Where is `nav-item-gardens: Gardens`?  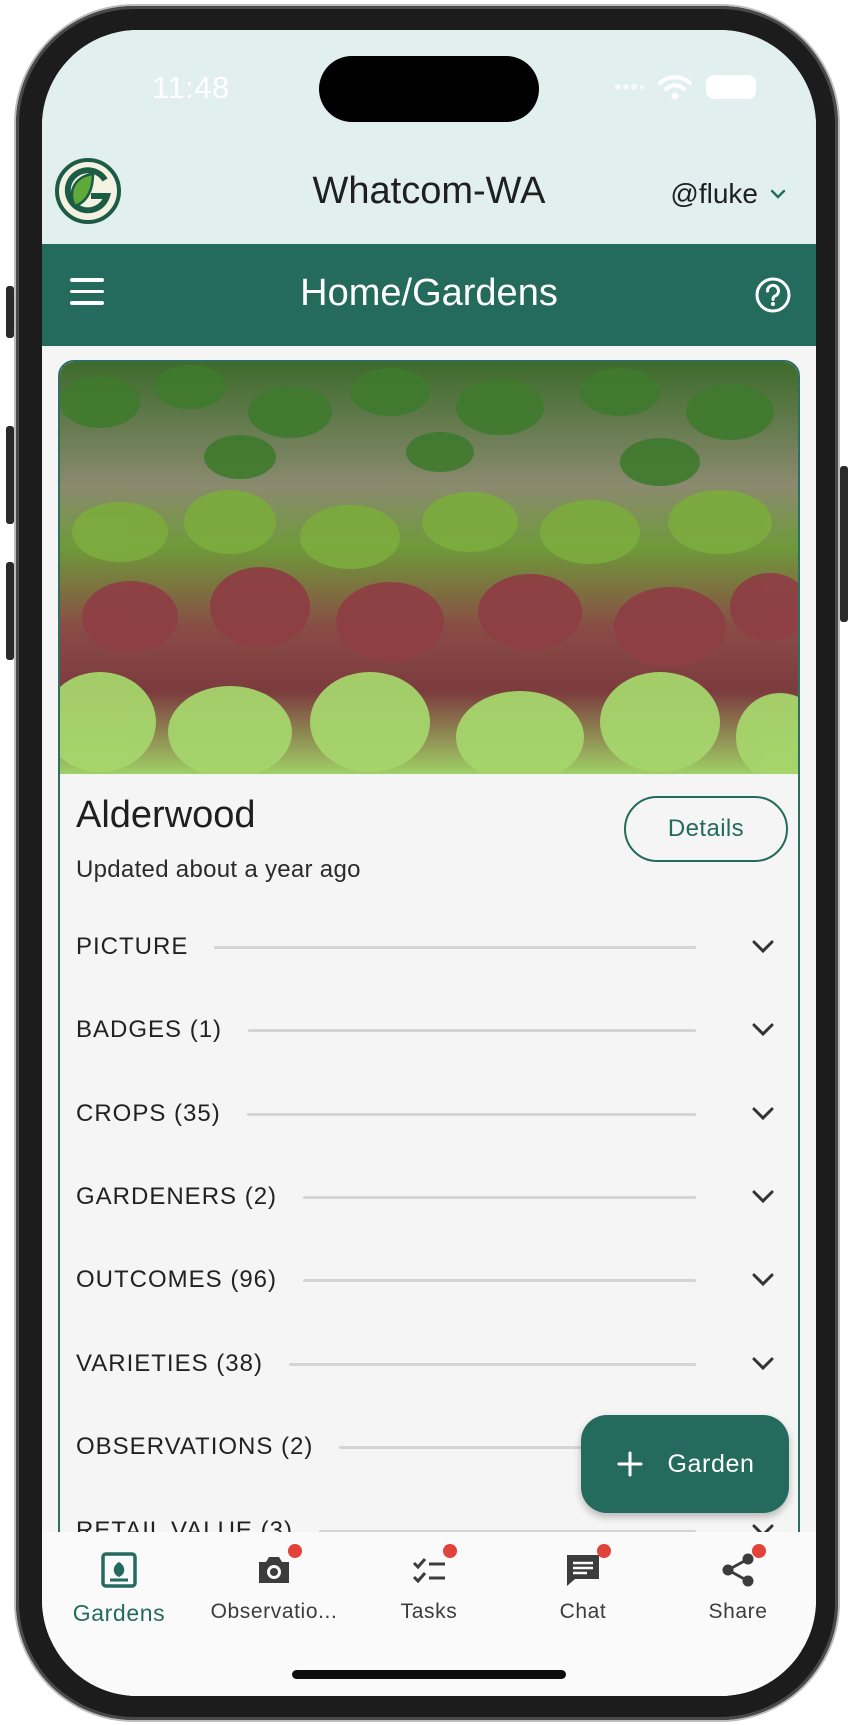 nav-item-gardens: Gardens is located at coordinates (119, 1591).